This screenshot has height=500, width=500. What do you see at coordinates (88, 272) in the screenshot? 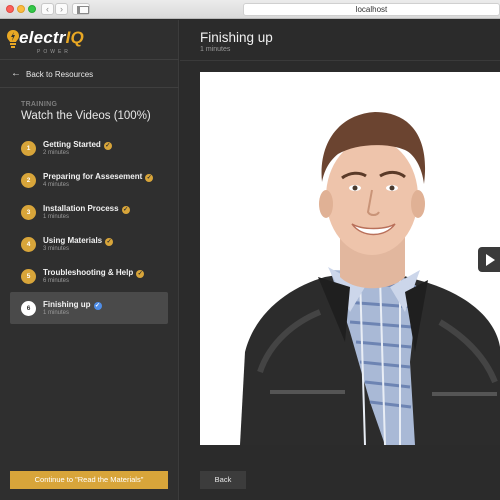
I see `step-title: Troubleshooting & Help` at bounding box center [88, 272].